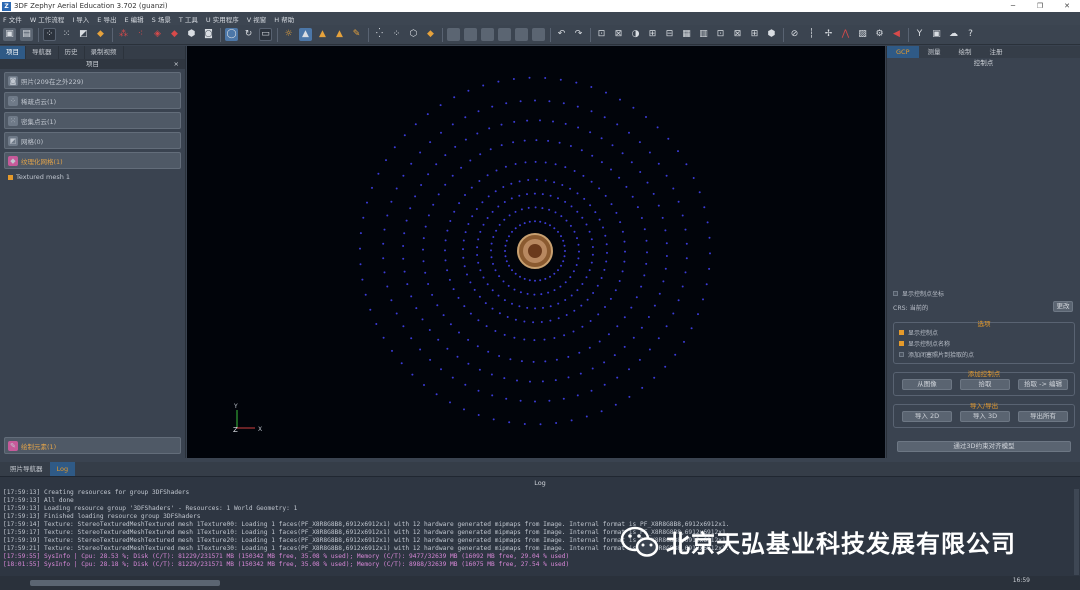 The image size is (1080, 590). What do you see at coordinates (470, 34) in the screenshot?
I see `view-back-icon` at bounding box center [470, 34].